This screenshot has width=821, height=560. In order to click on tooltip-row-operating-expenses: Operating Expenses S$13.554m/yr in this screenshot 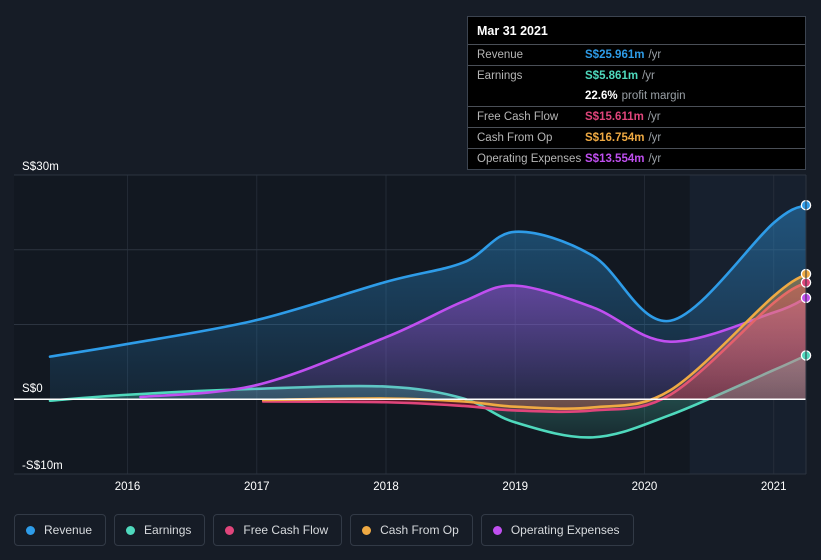, I will do `click(636, 158)`.